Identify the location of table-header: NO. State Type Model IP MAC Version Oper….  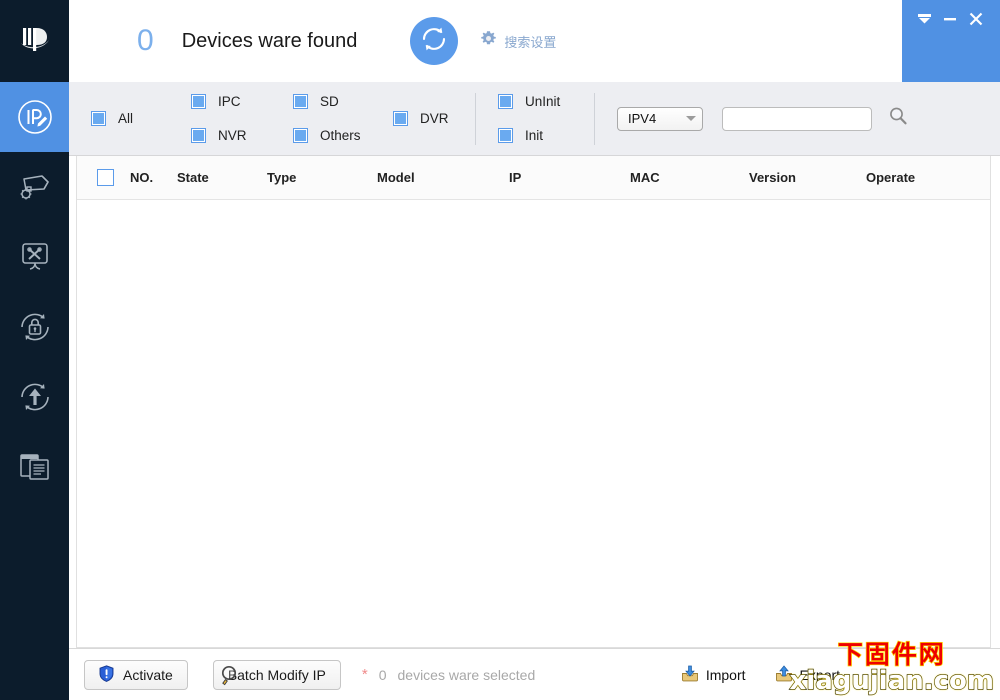
(533, 178).